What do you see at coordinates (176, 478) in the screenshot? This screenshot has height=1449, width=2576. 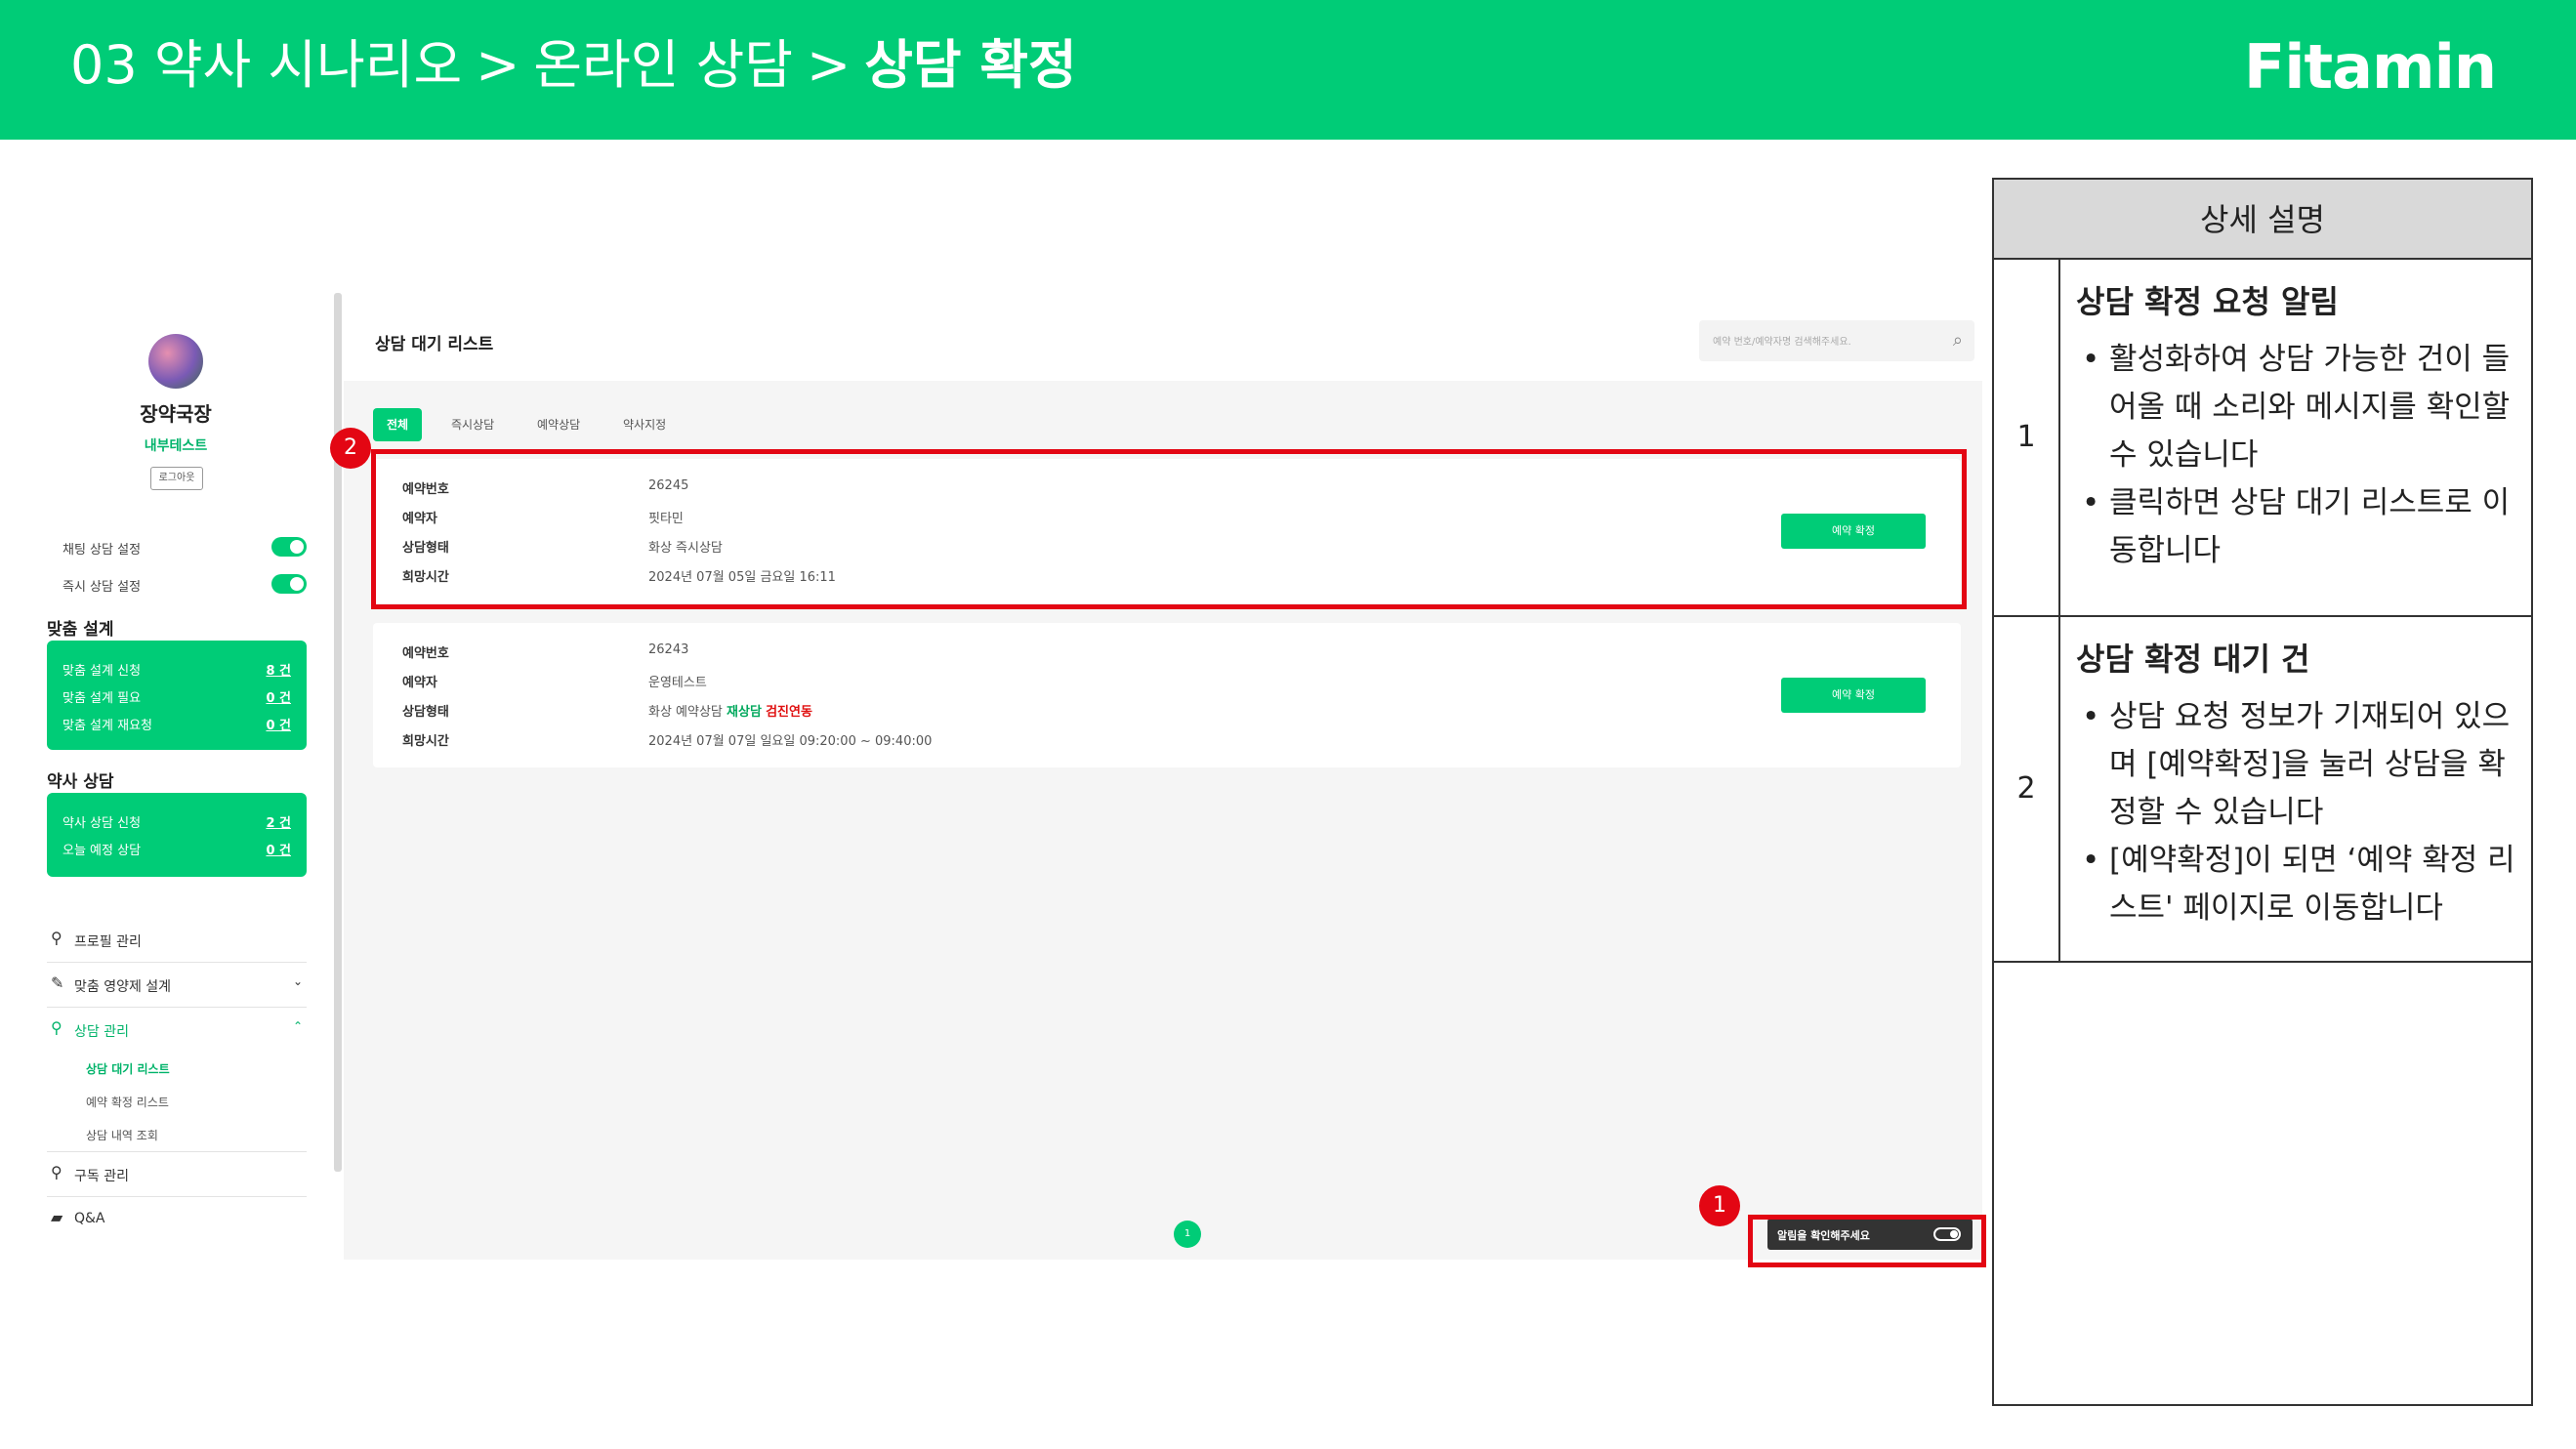 I see `logout-button: 로그아웃` at bounding box center [176, 478].